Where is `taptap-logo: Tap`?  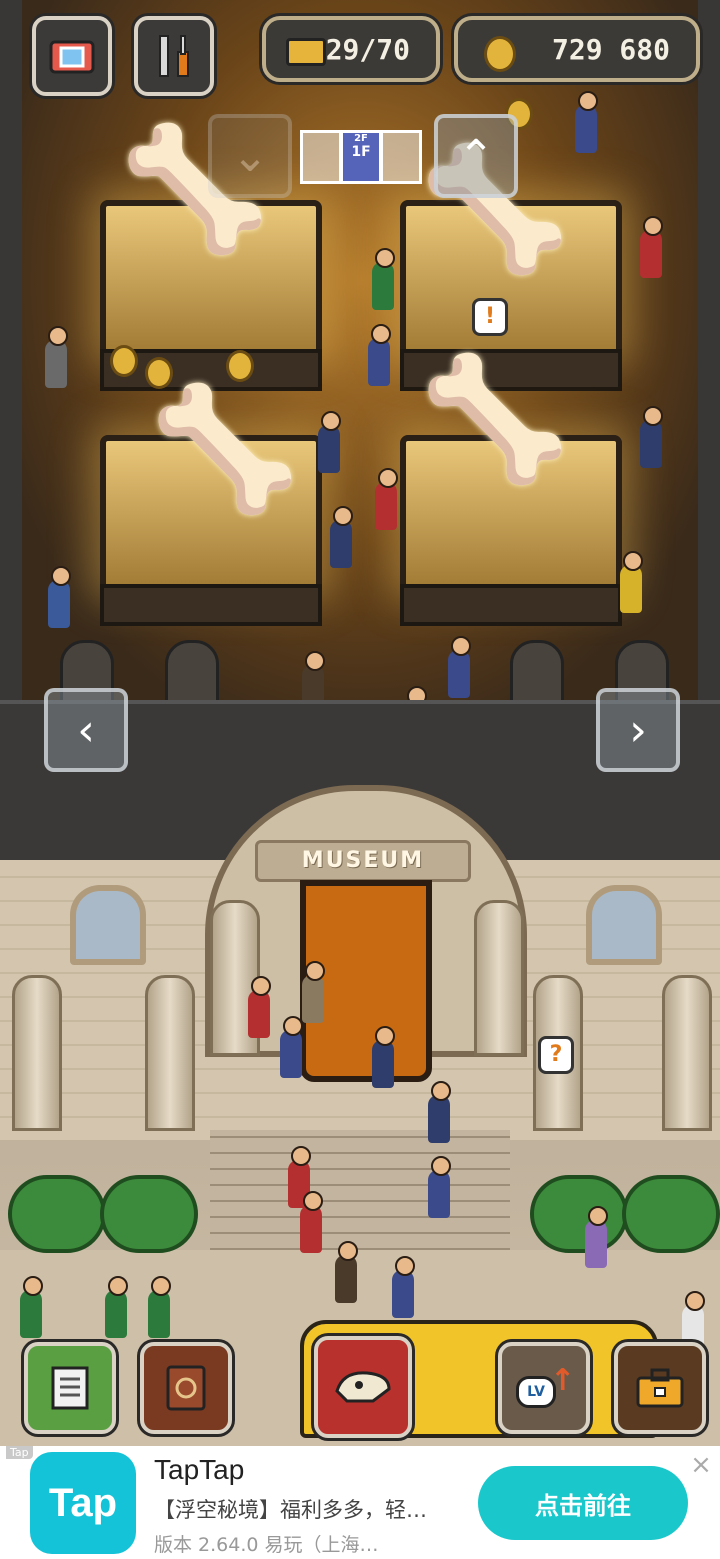
taptap-logo: Tap is located at coordinates (83, 1503).